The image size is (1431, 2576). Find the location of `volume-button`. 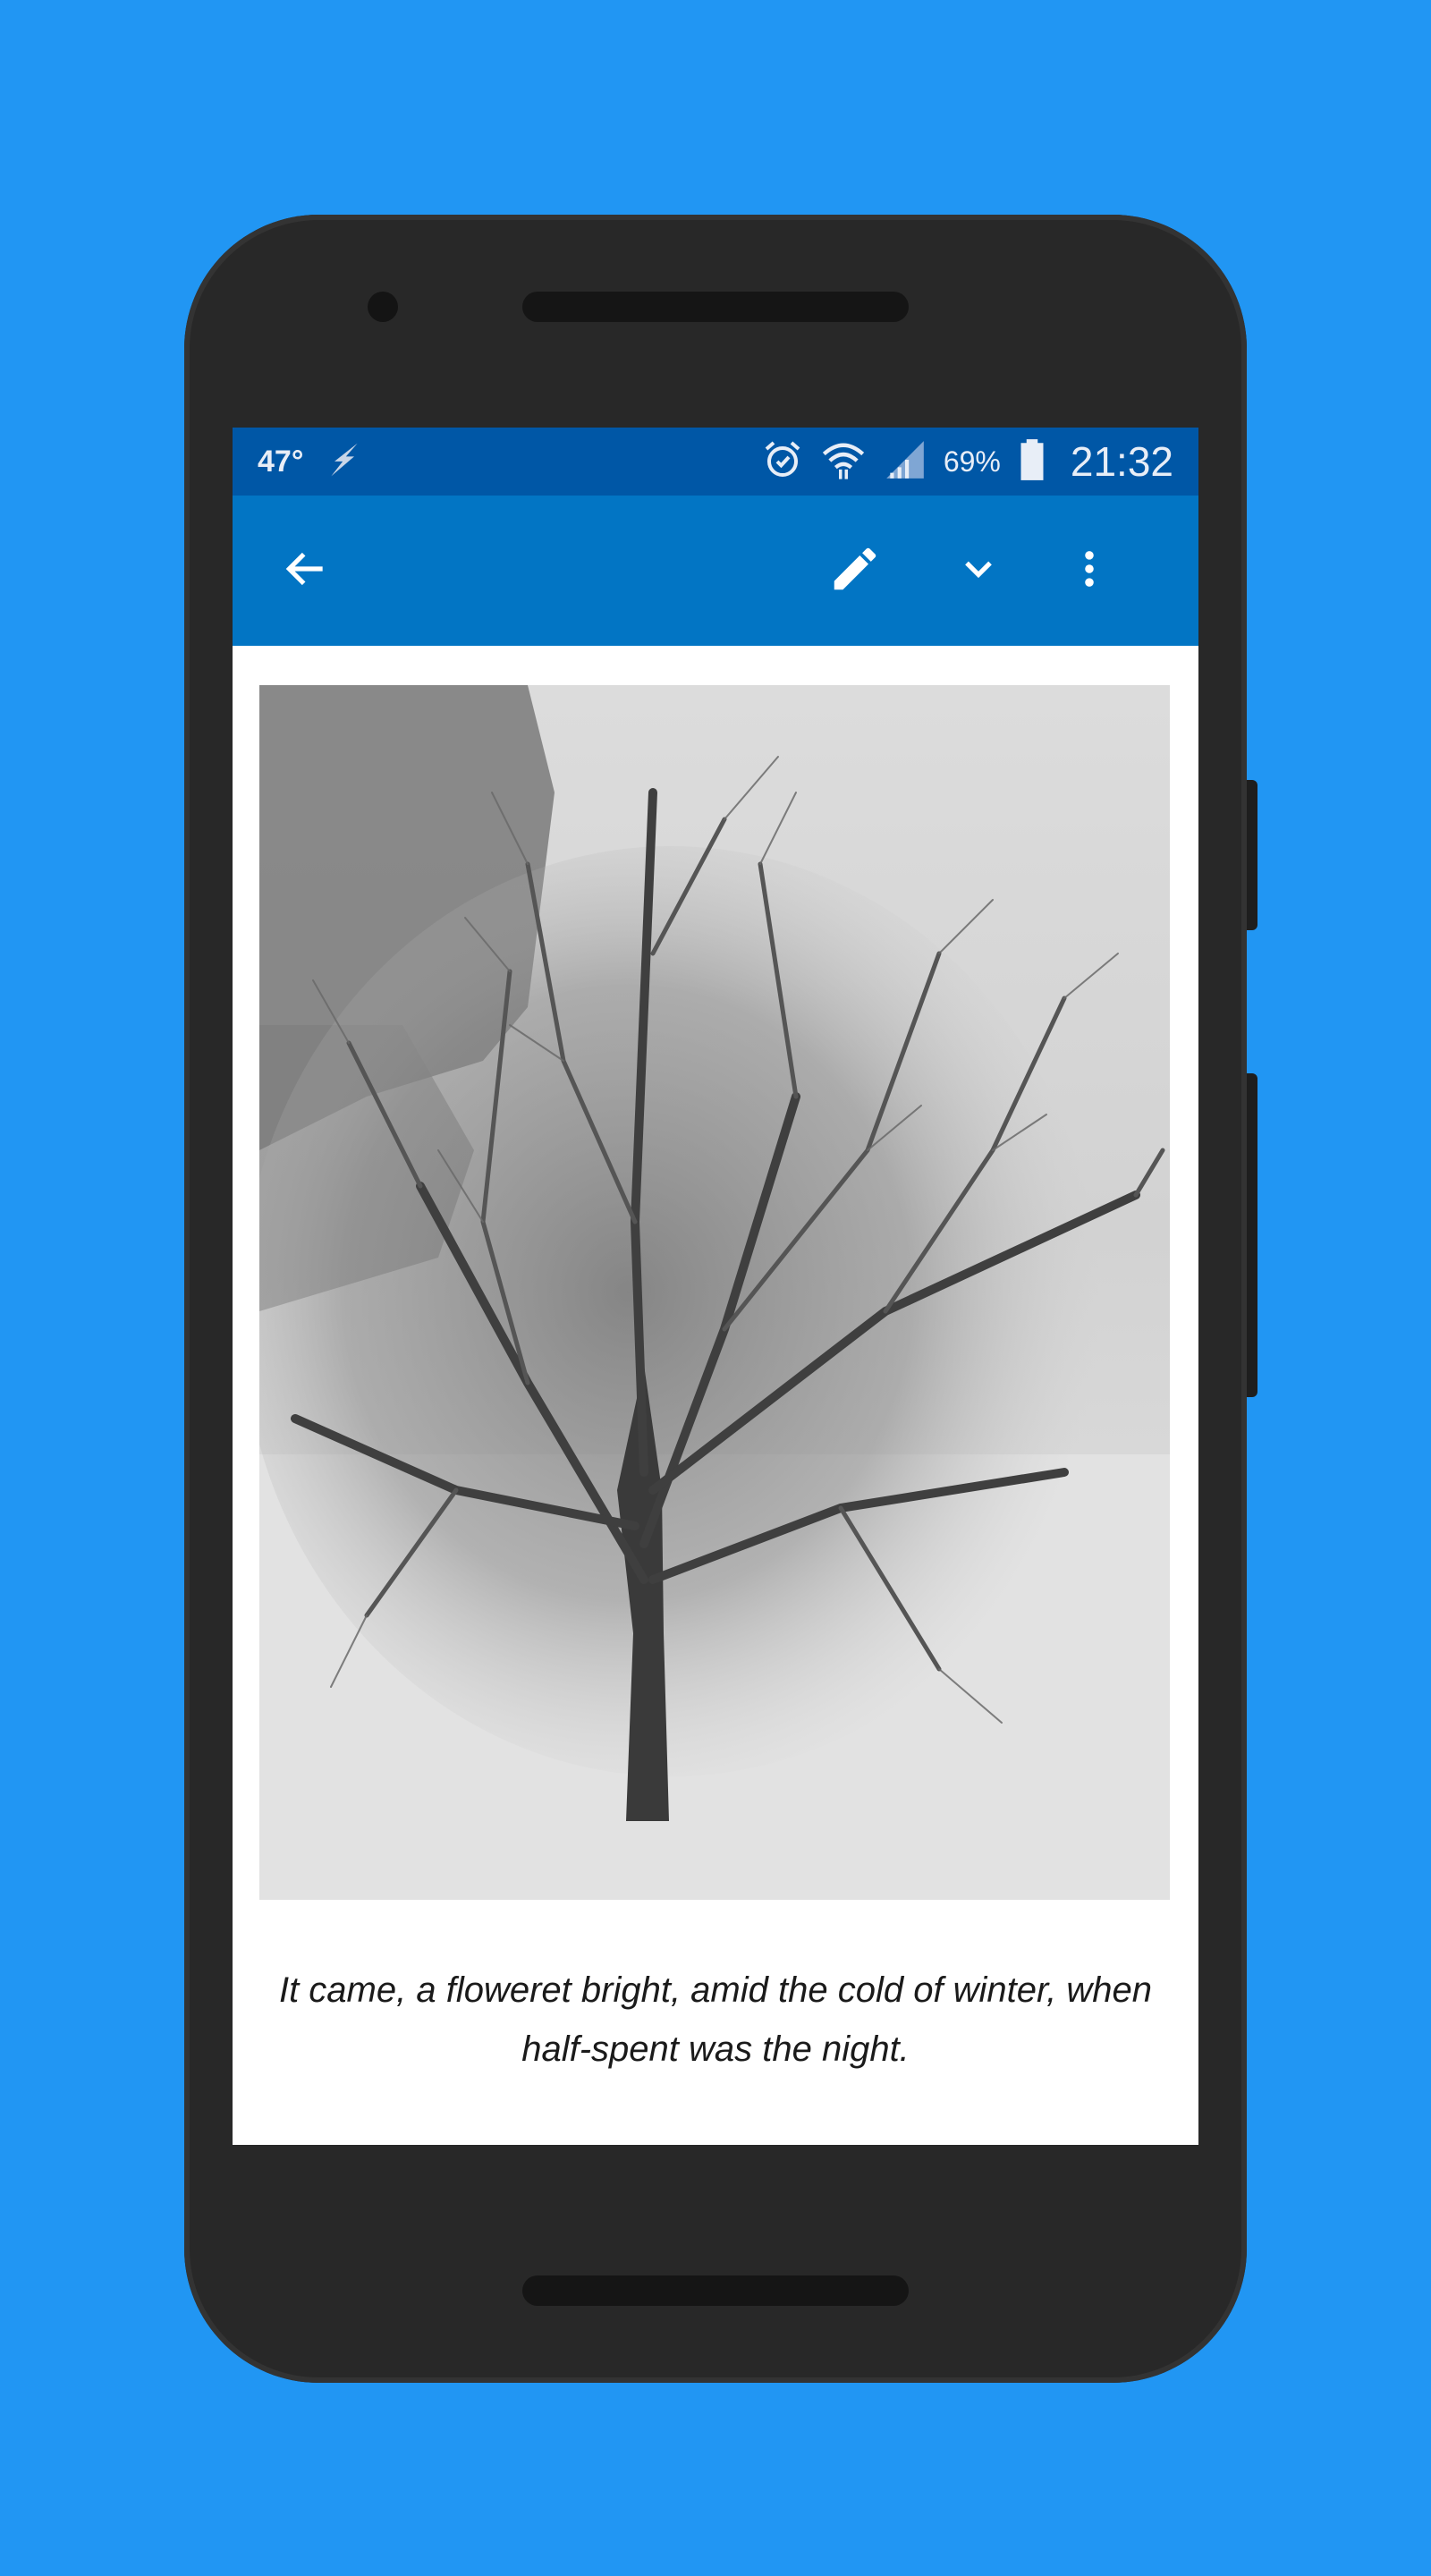

volume-button is located at coordinates (1252, 1235).